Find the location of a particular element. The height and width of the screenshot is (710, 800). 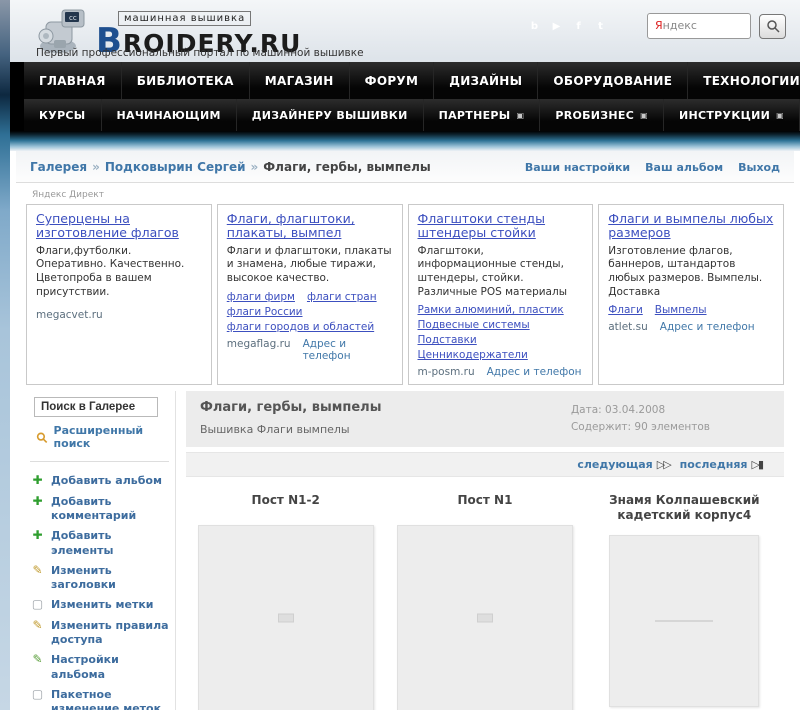

social-link: ▶ is located at coordinates (556, 26).